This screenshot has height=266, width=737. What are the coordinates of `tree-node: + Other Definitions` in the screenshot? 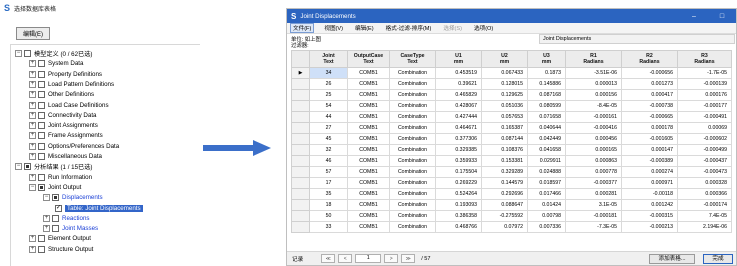 It's located at (61, 94).